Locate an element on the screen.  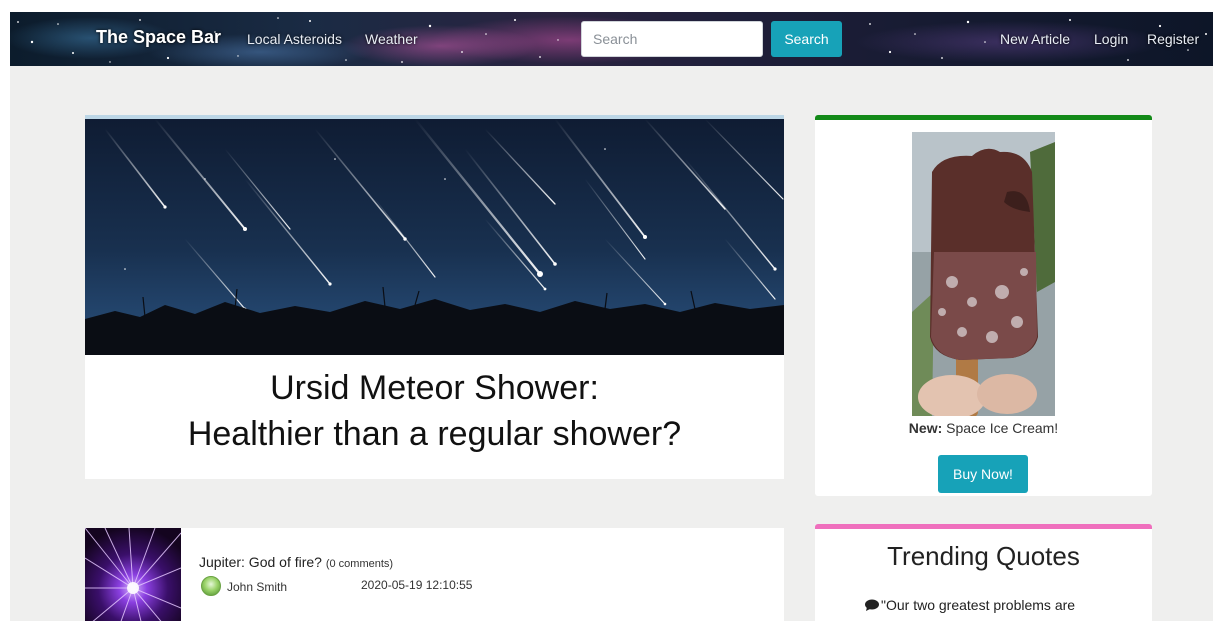
author-name: John Smith is located at coordinates (257, 587).